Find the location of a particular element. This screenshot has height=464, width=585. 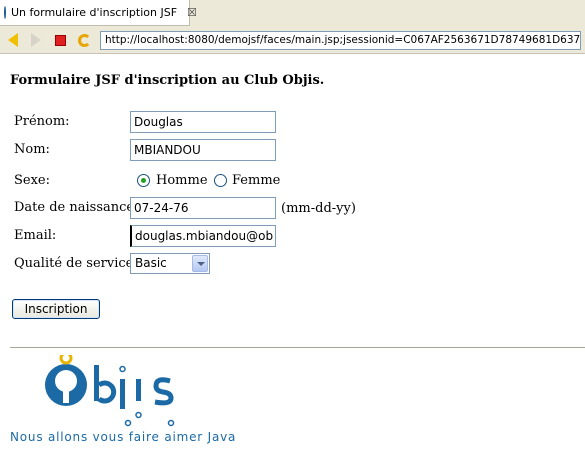

refresh-button is located at coordinates (84, 40).